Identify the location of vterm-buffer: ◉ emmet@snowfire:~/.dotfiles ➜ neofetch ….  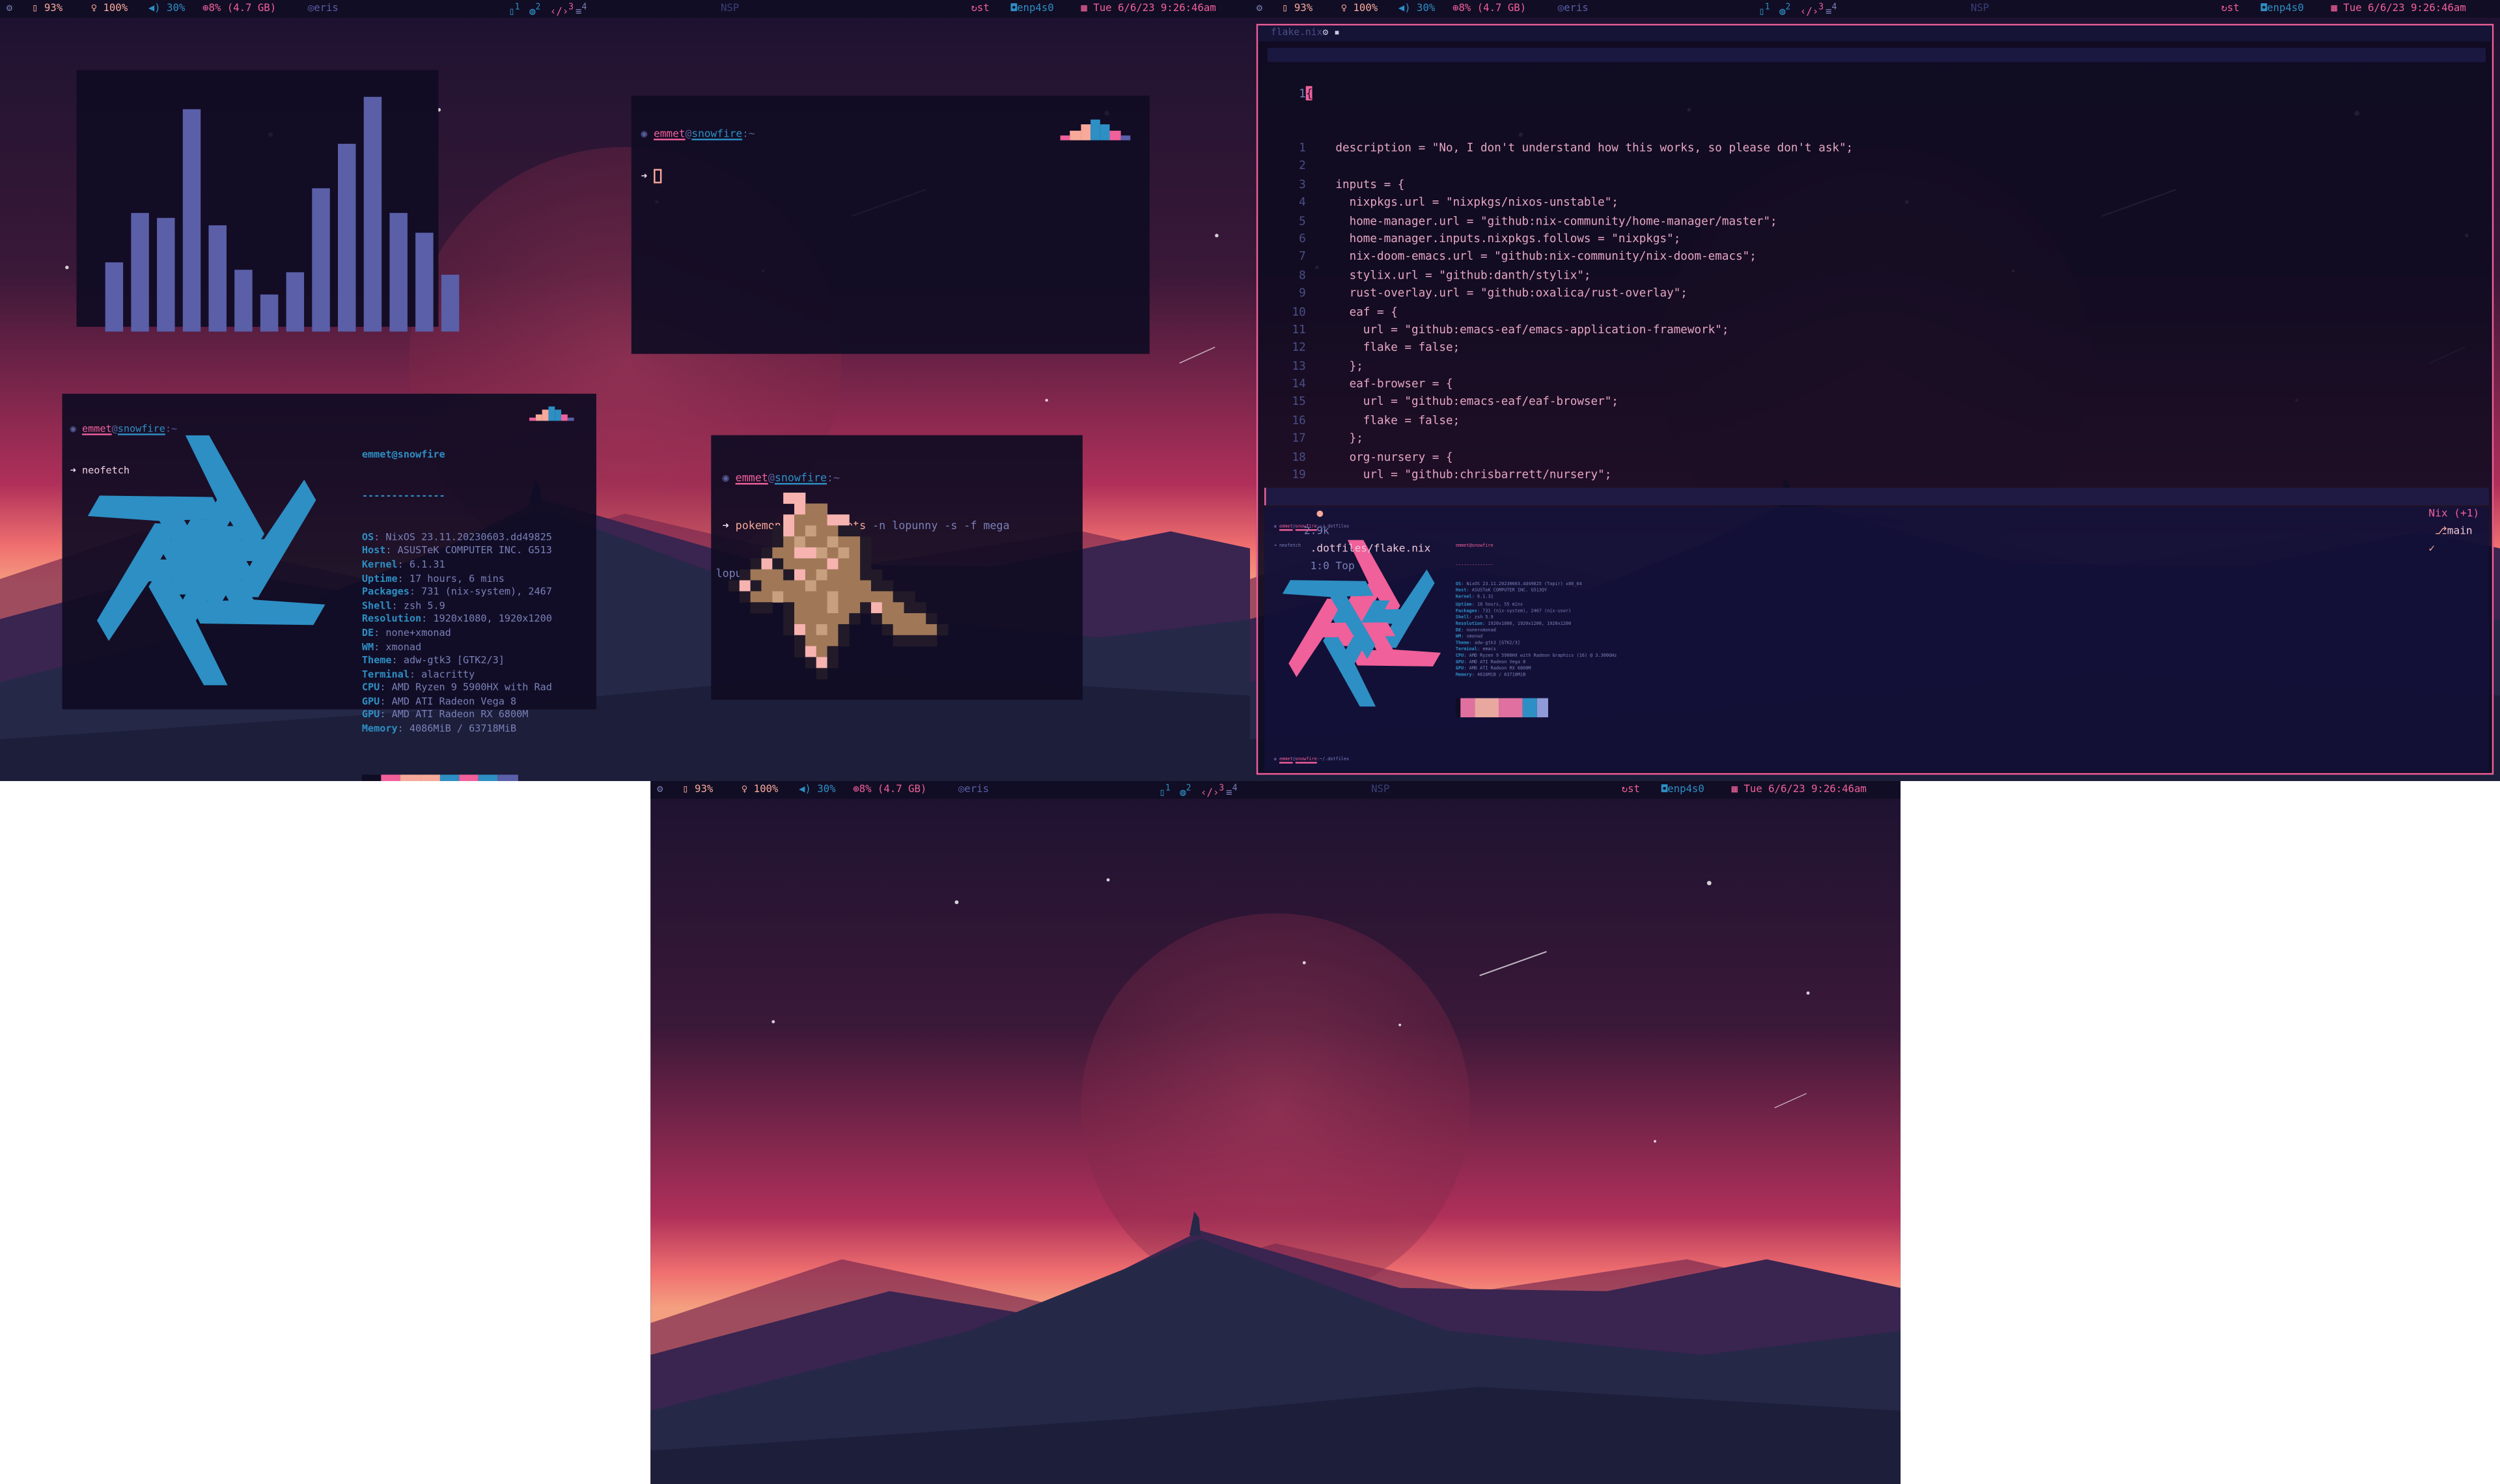
(1876, 639).